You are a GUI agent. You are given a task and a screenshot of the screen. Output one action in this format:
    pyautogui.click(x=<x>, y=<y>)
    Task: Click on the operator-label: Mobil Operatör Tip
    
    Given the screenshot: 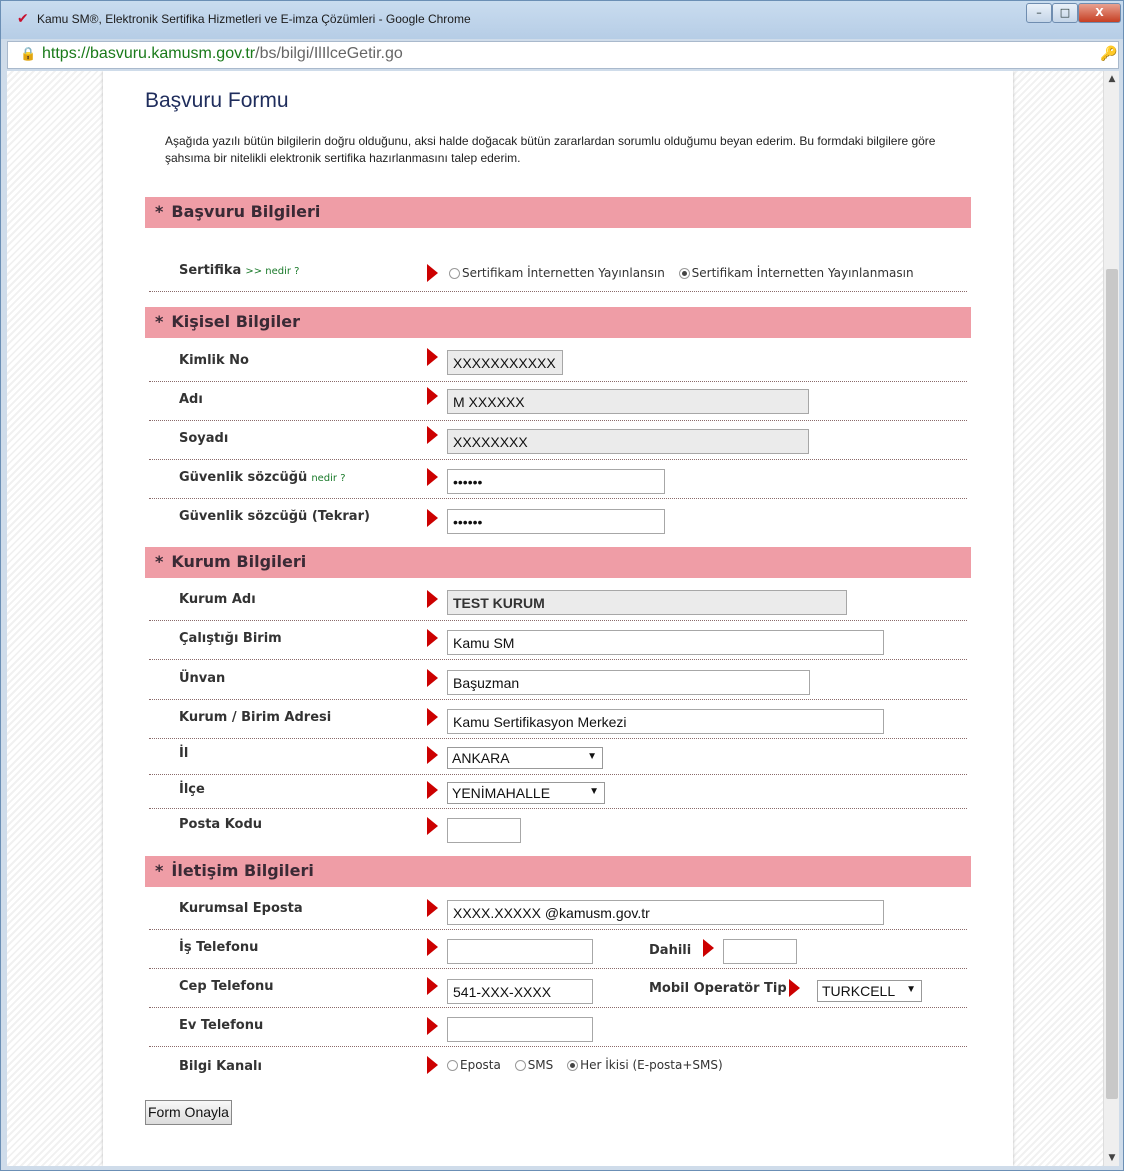 What is the action you would take?
    pyautogui.click(x=718, y=988)
    